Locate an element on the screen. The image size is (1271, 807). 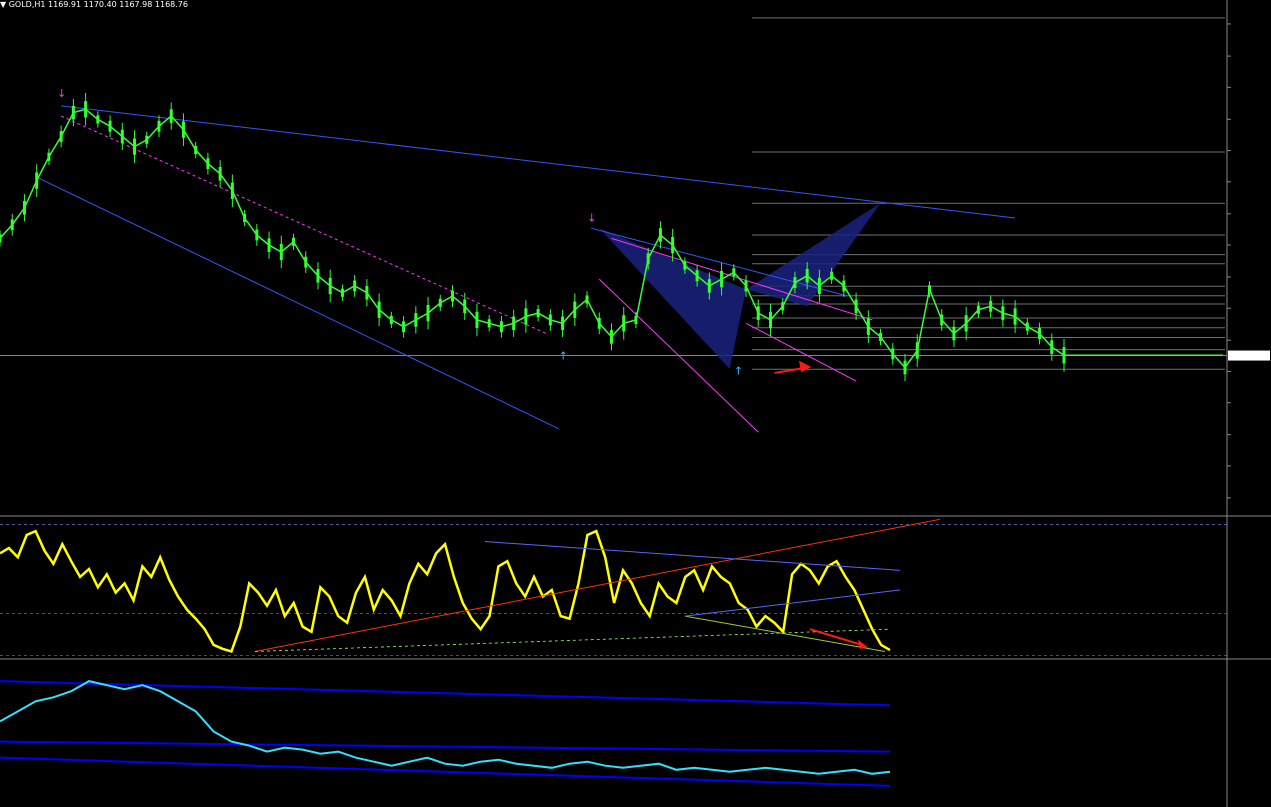
last-price-box is located at coordinates (1249, 355).